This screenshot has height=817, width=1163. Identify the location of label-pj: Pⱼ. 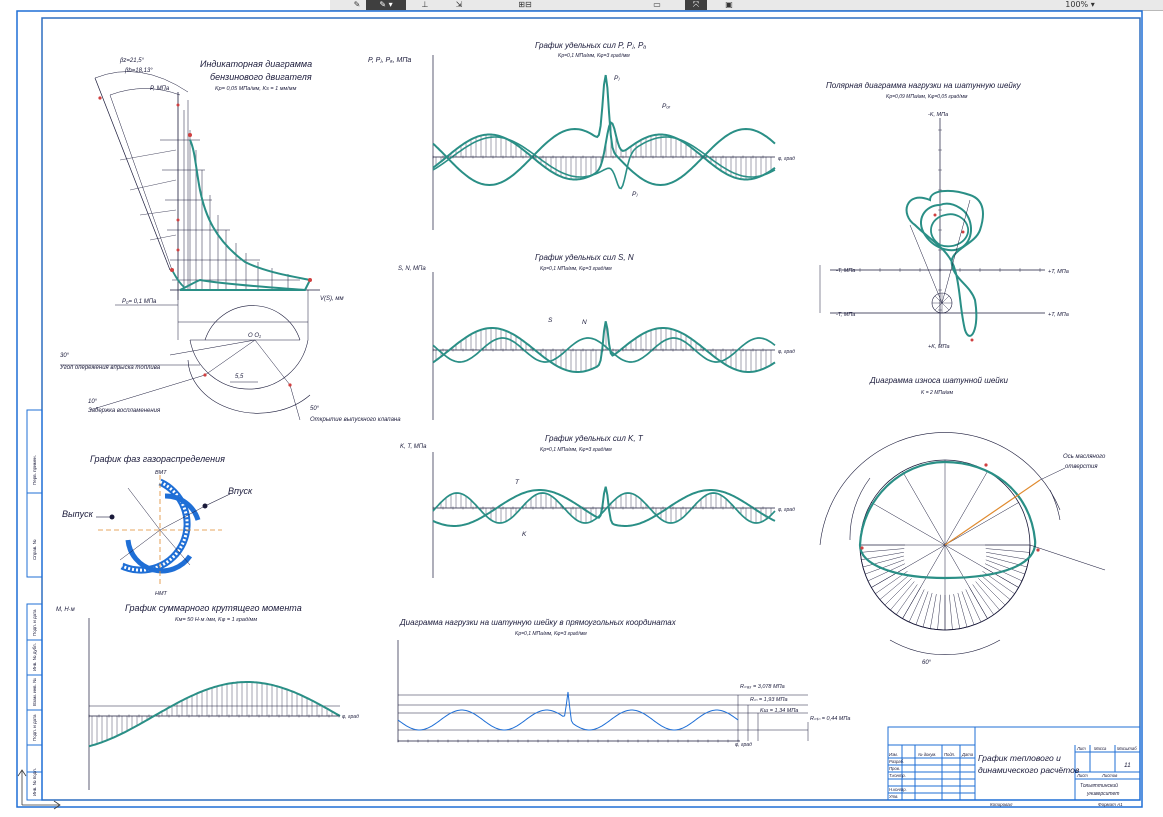
(635, 194).